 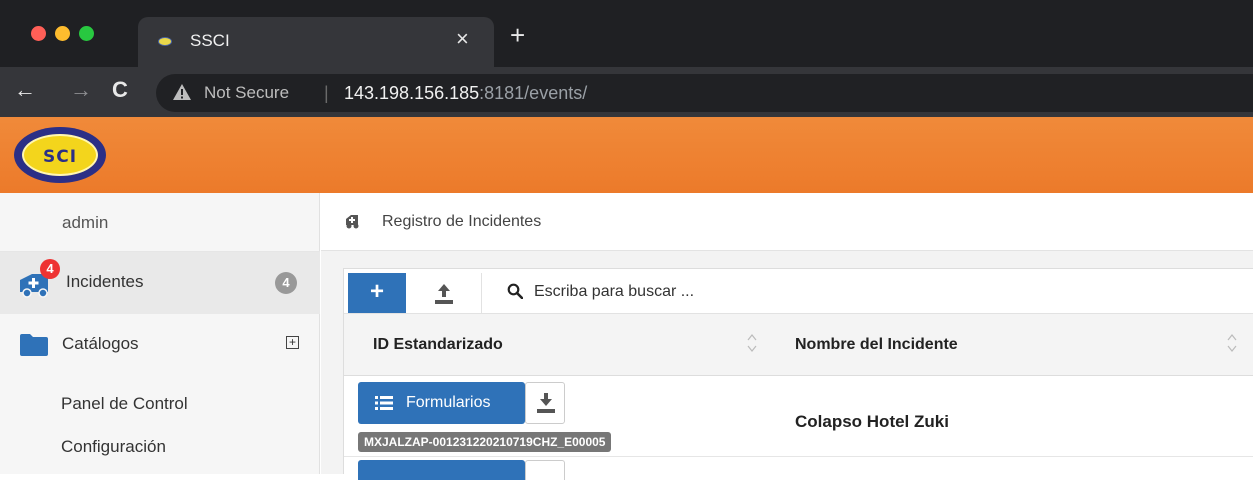 I want to click on security-label: Not Secure, so click(x=246, y=93).